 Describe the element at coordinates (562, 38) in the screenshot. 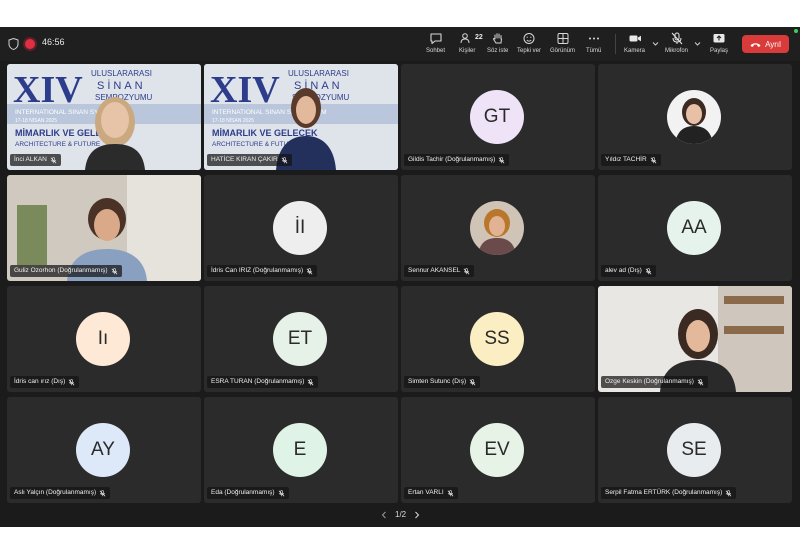

I see `grid-view-icon` at that location.